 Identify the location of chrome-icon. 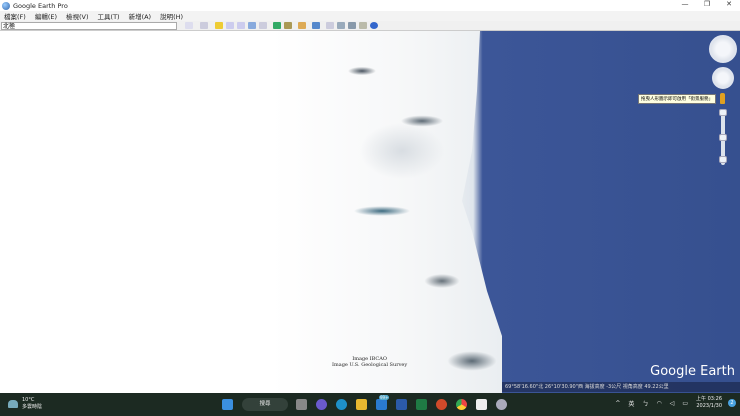
(461, 404).